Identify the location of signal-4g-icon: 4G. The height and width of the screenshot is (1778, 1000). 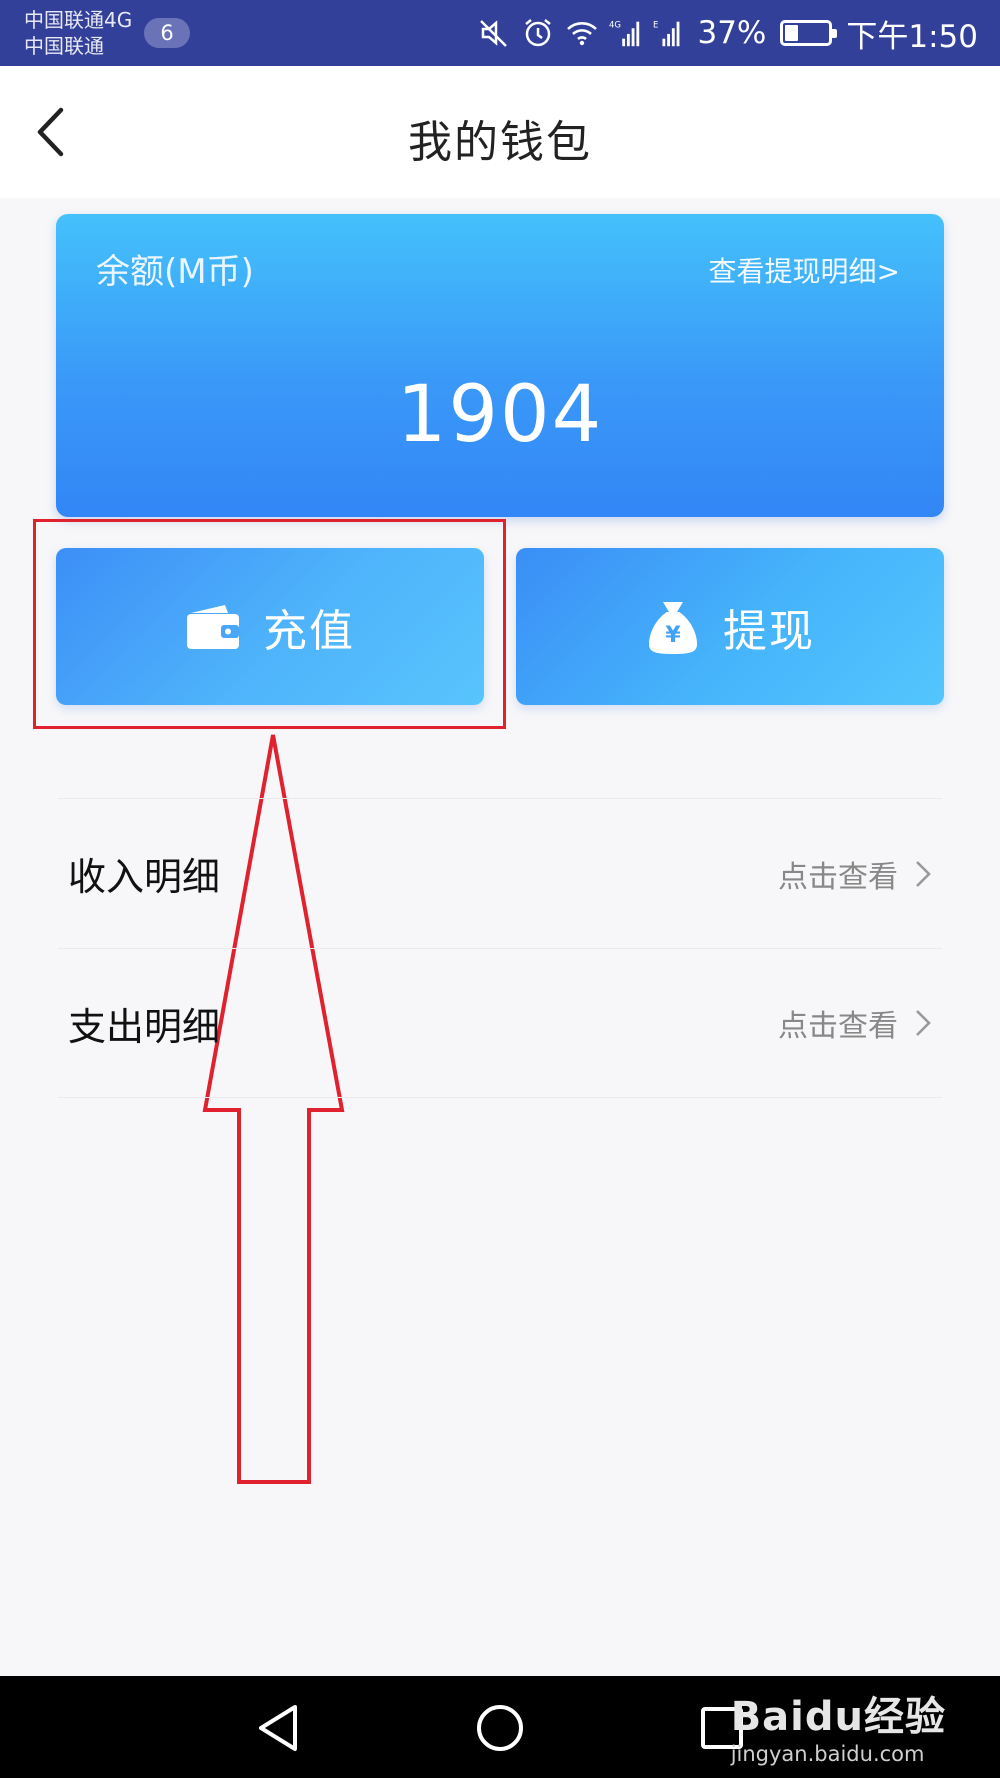
(626, 33).